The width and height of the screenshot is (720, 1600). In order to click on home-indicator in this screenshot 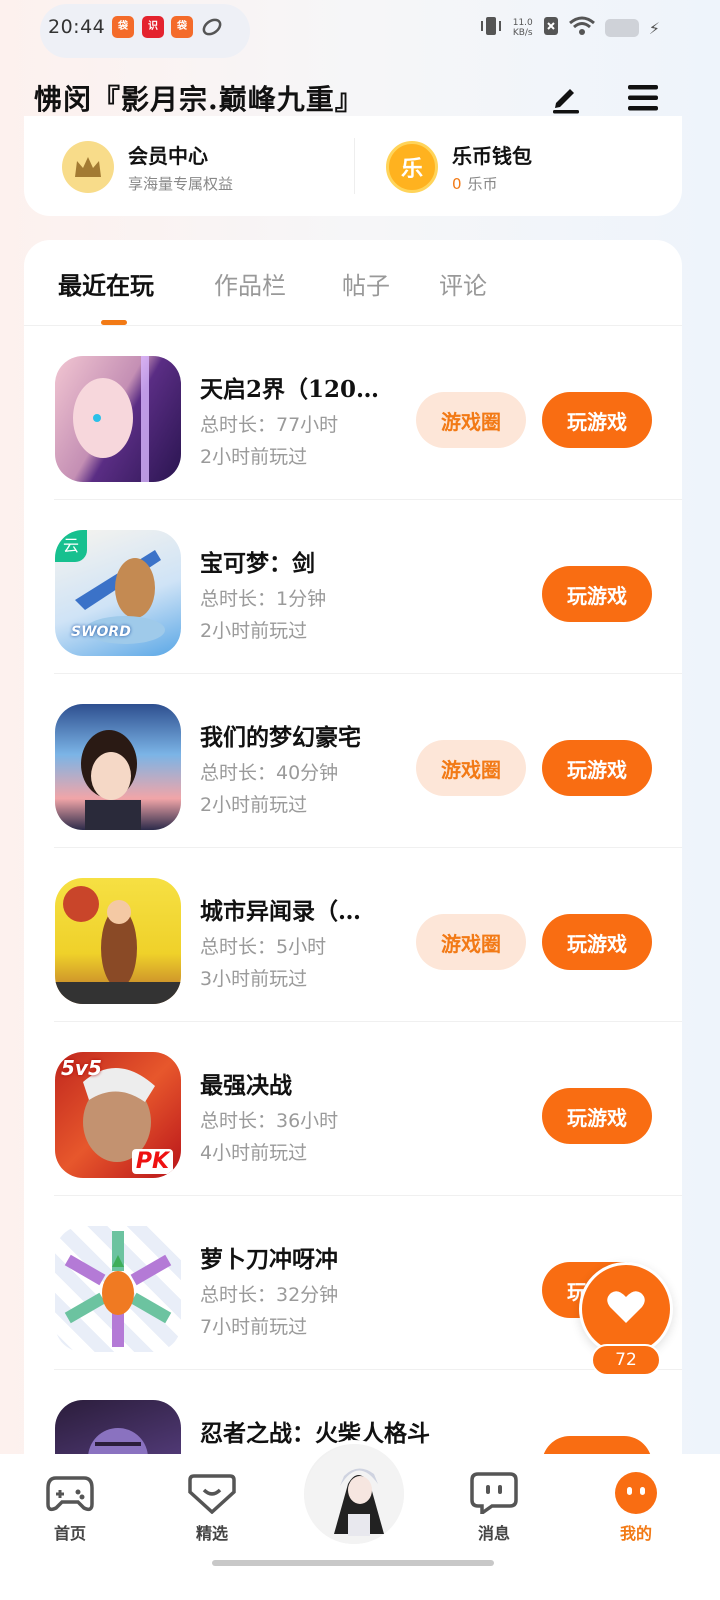, I will do `click(353, 1563)`.